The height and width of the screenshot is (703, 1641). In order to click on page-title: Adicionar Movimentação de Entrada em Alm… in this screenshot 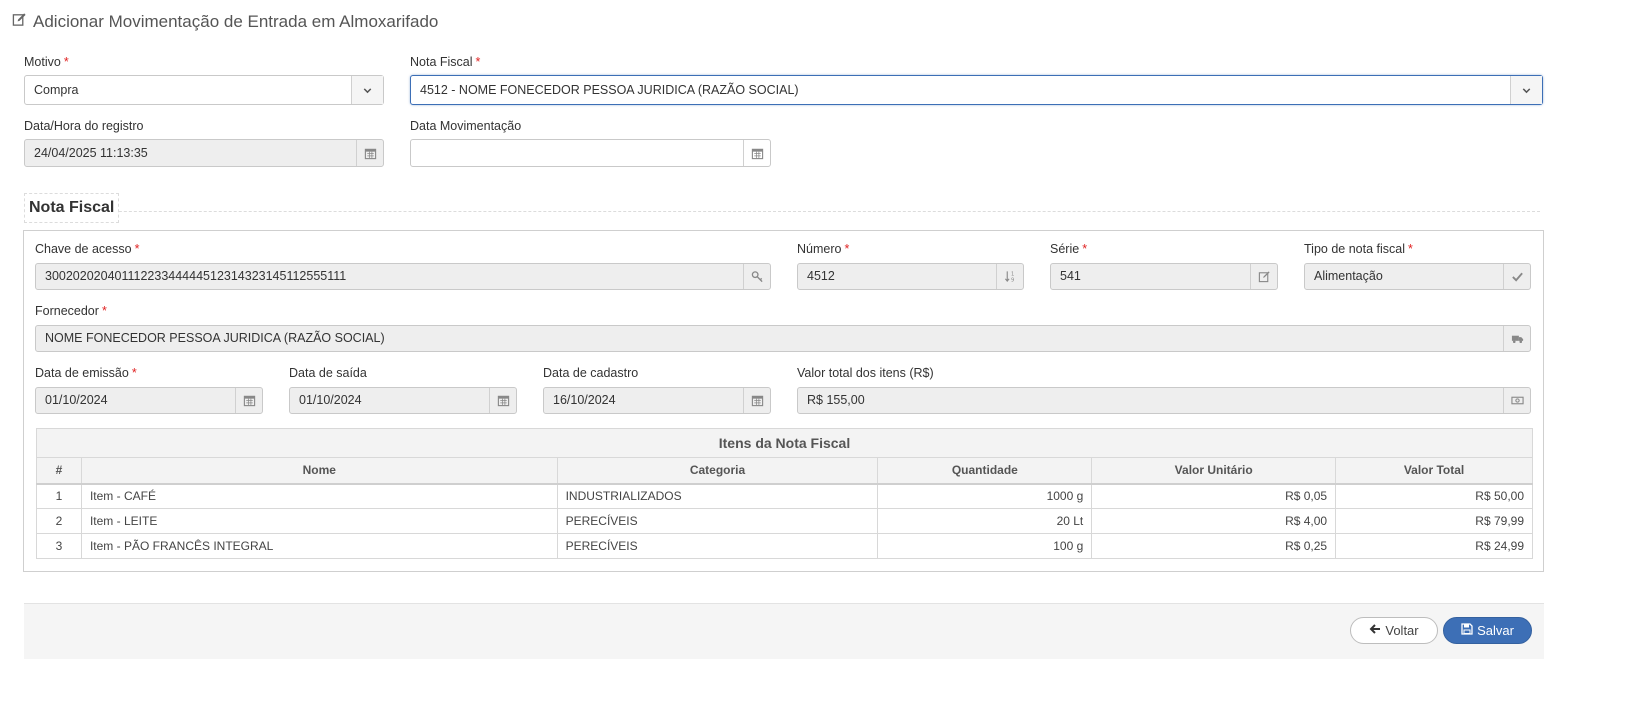, I will do `click(225, 22)`.